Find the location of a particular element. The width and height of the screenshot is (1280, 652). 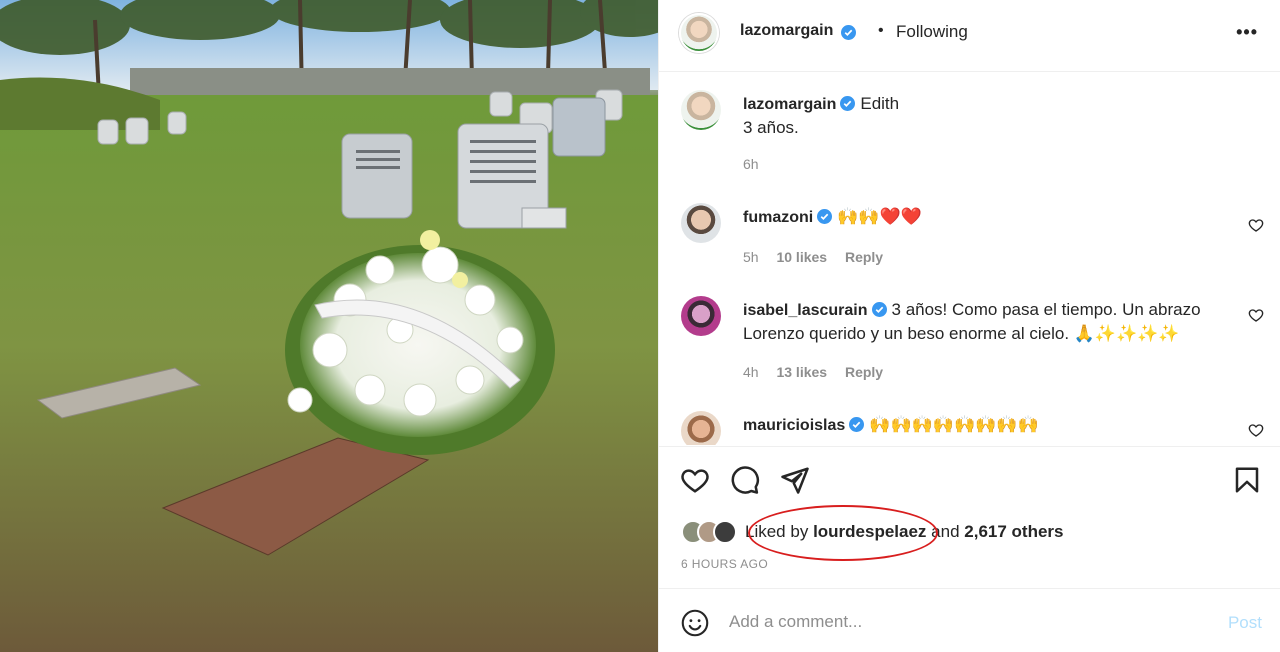

caption-text-line1: Edith is located at coordinates (880, 103).